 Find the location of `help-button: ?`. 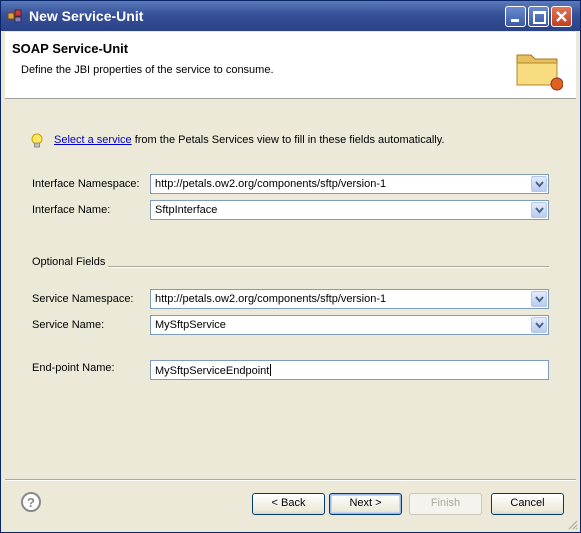

help-button: ? is located at coordinates (31, 502).